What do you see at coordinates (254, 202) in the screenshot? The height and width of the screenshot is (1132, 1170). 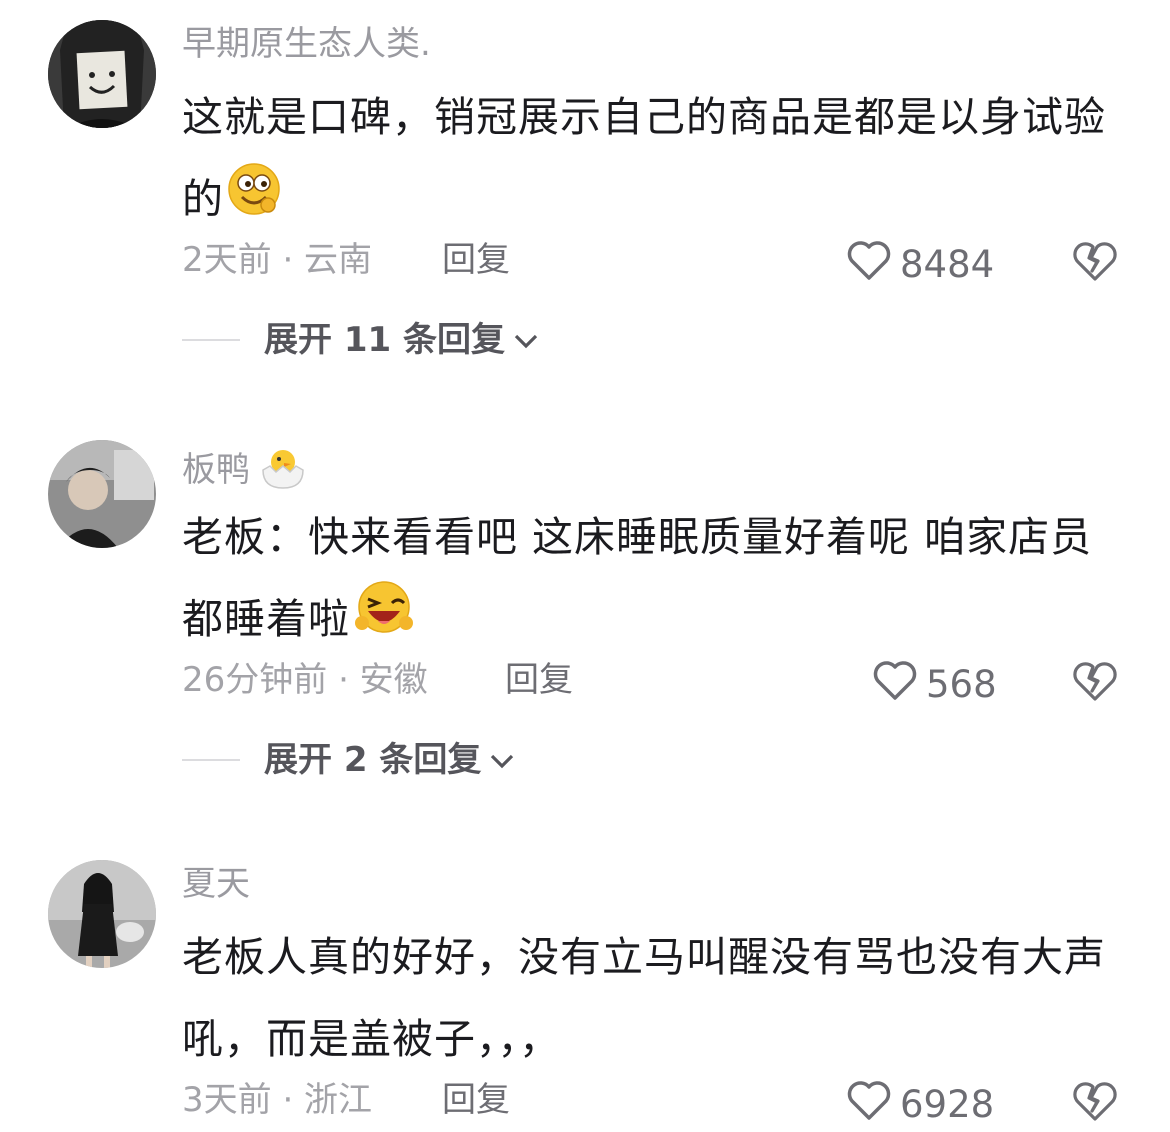 I see `smiling-emoji-face-icon` at bounding box center [254, 202].